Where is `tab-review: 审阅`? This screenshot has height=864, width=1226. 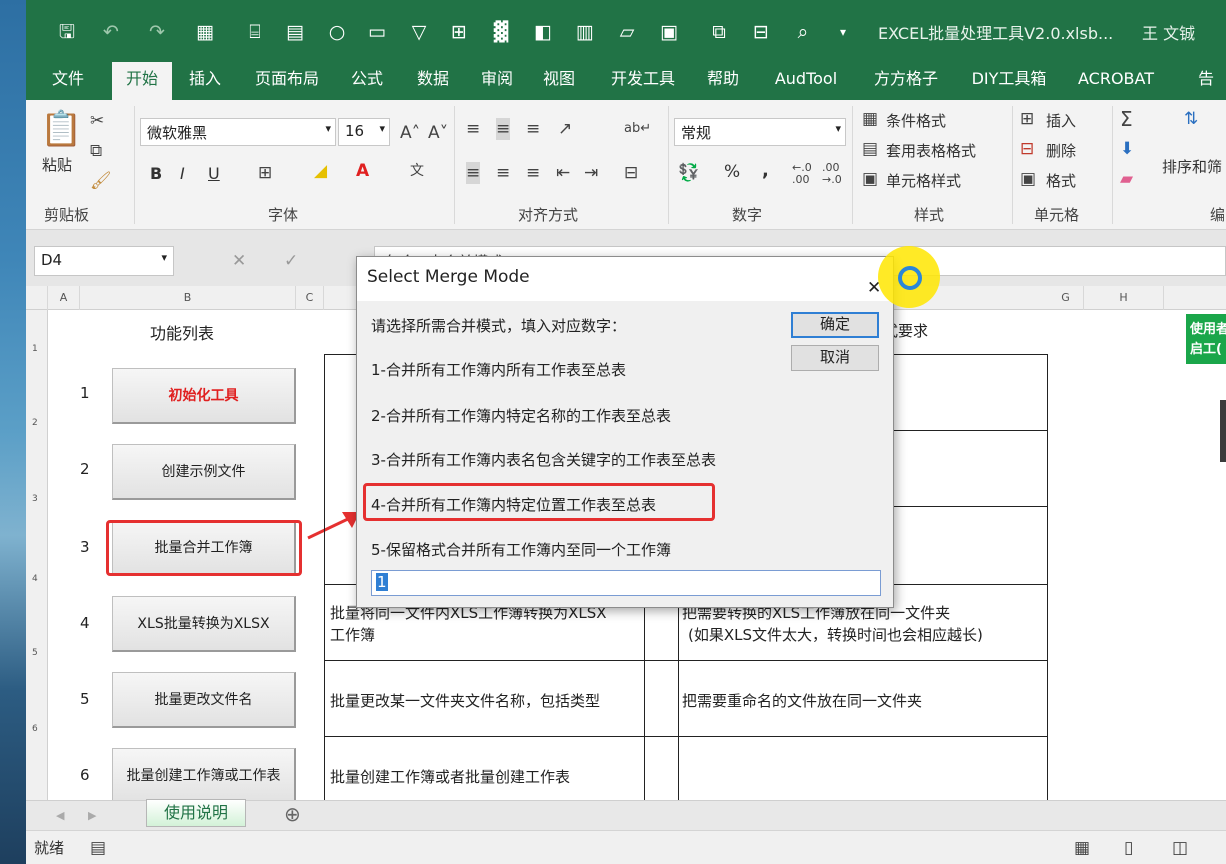
tab-review: 审阅 is located at coordinates (497, 81).